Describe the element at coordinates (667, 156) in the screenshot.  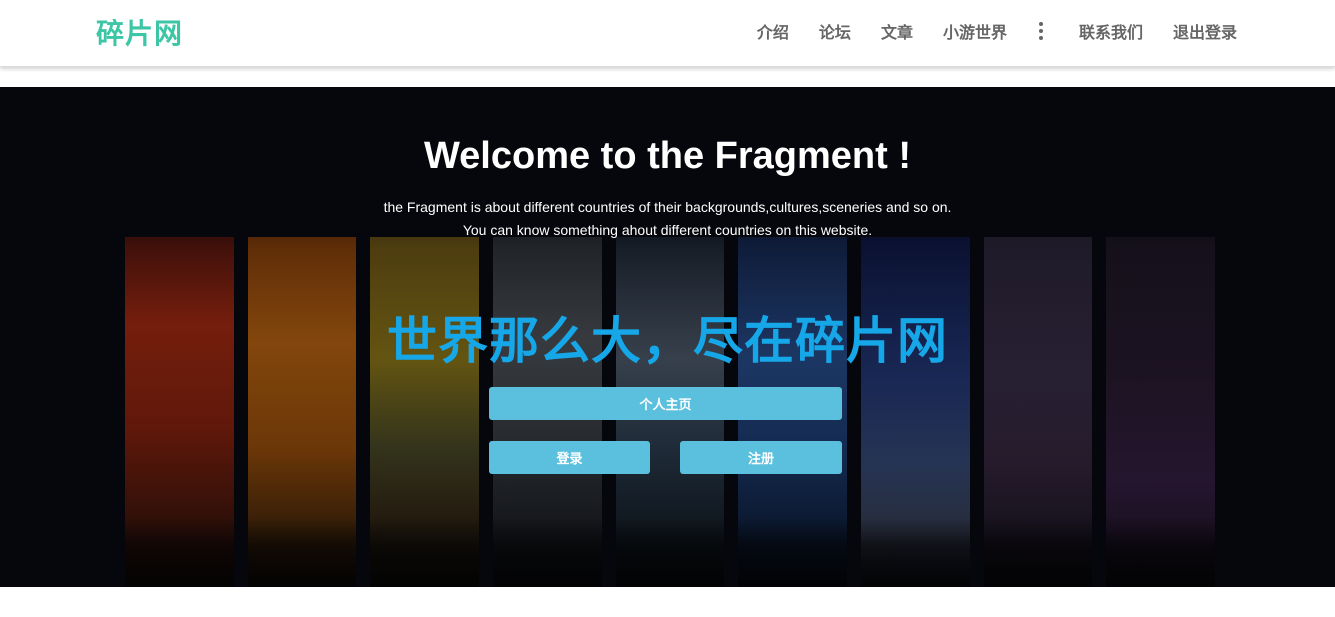
I see `hero-title: Welcome to the Fragment !` at that location.